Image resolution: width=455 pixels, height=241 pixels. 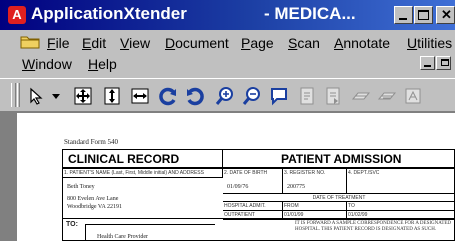 What do you see at coordinates (367, 43) in the screenshot?
I see `menu-annotate-label: nnotate` at bounding box center [367, 43].